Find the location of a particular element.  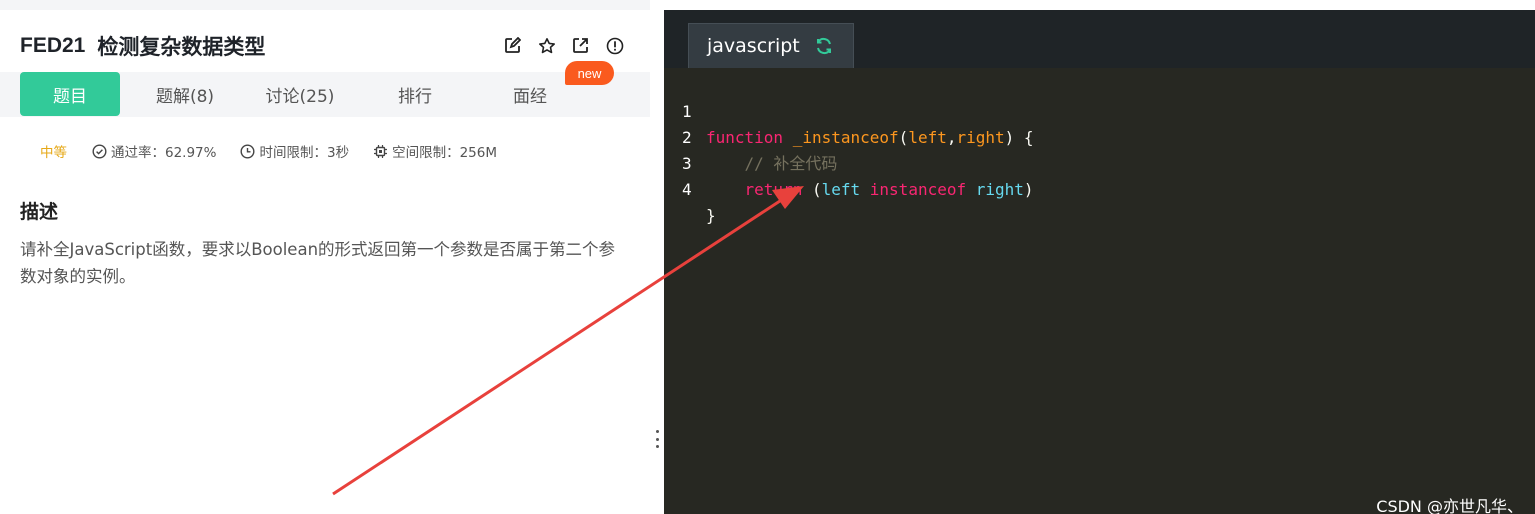

time-limit: 时间限制：3秒 is located at coordinates (294, 151).